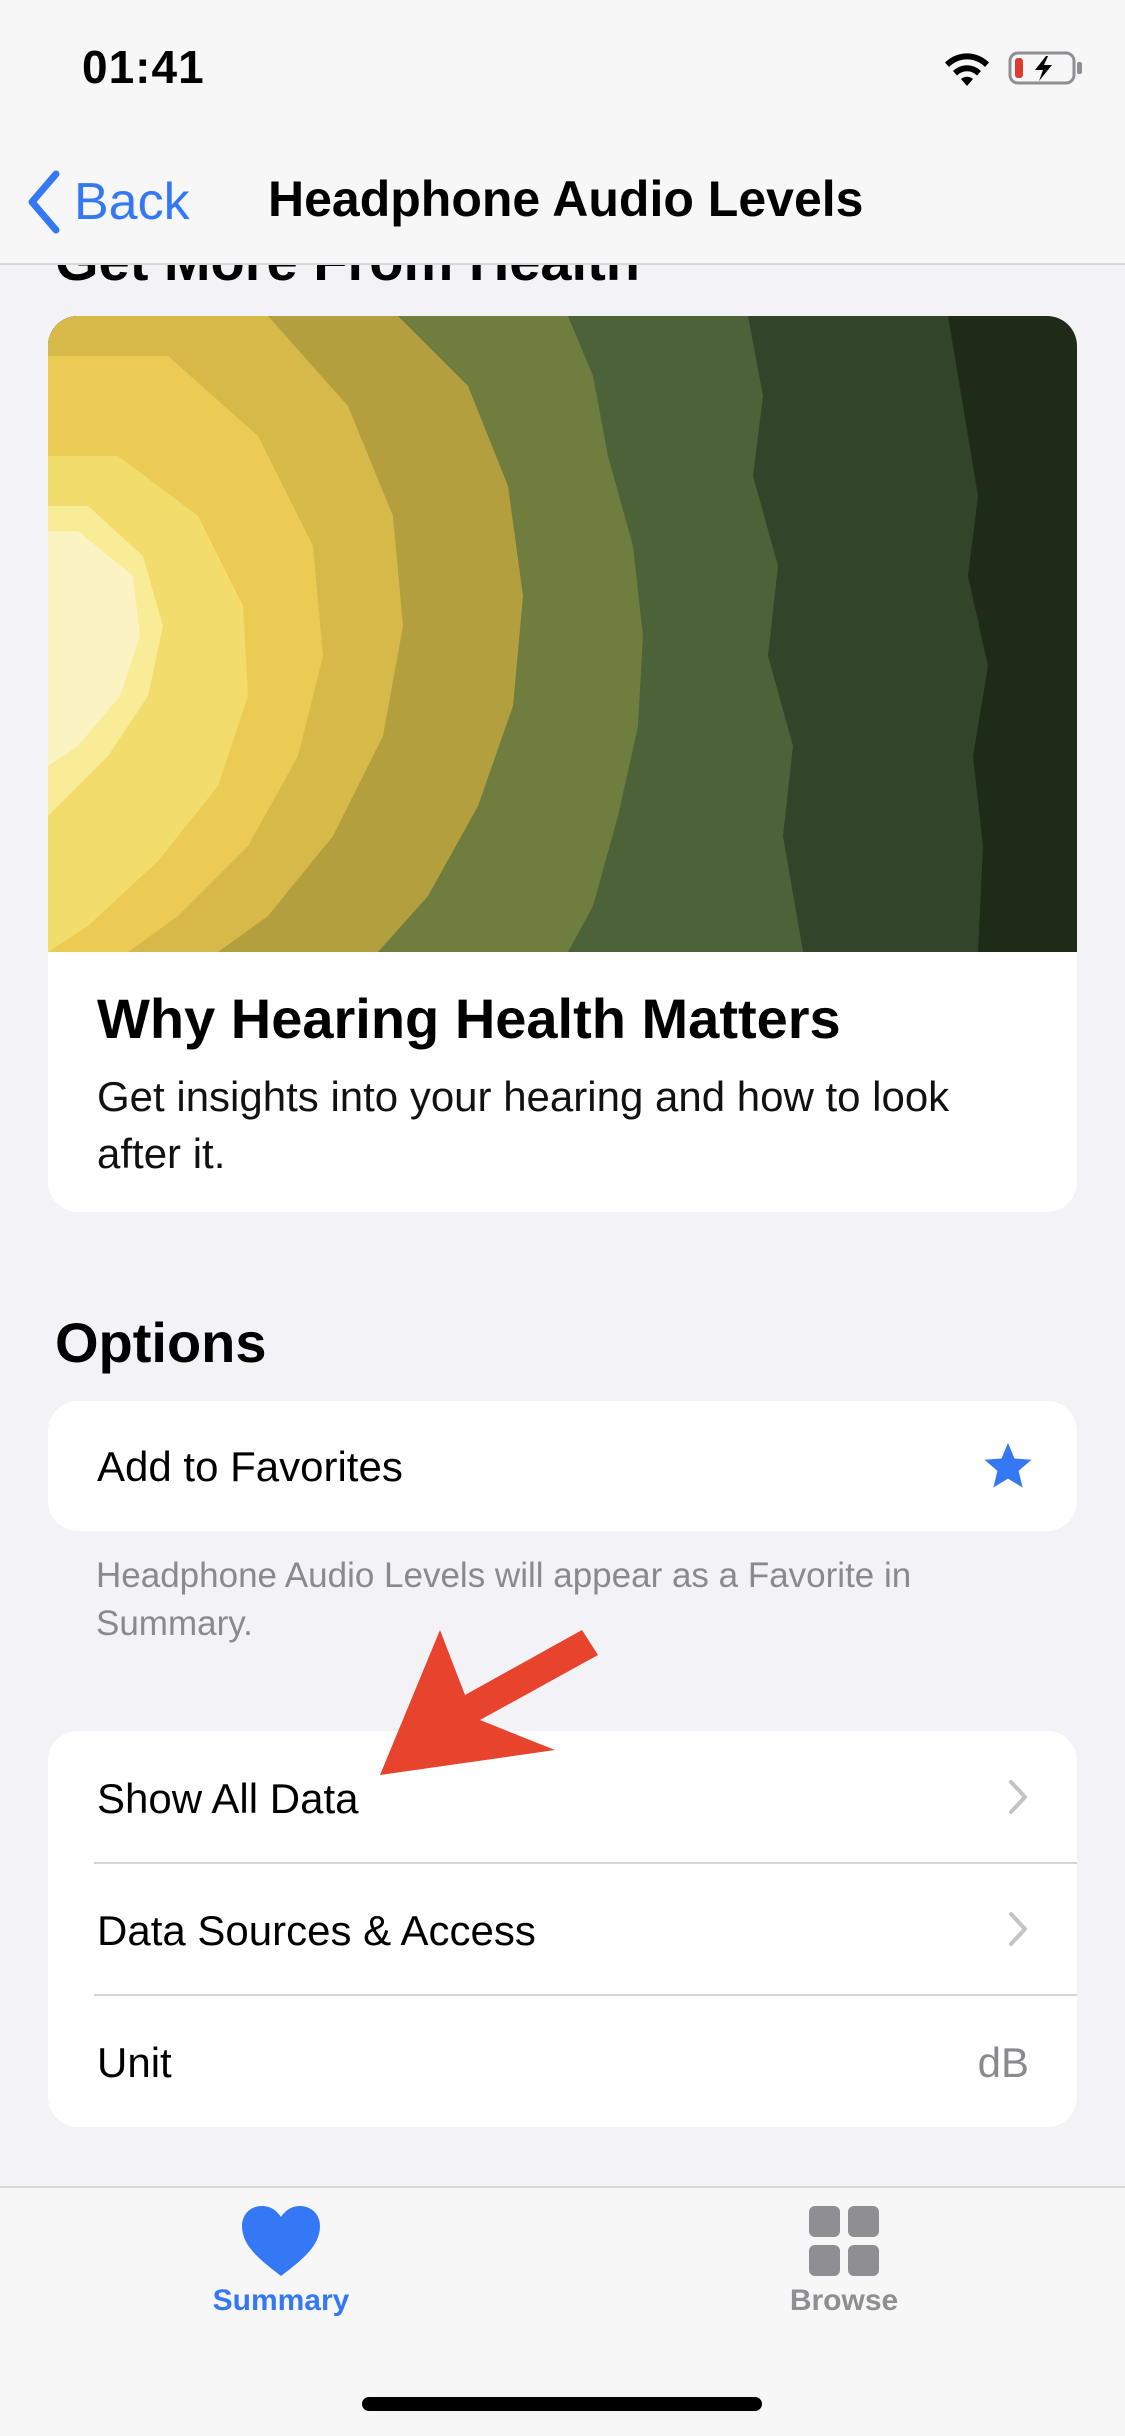  I want to click on grid-icon, so click(844, 2241).